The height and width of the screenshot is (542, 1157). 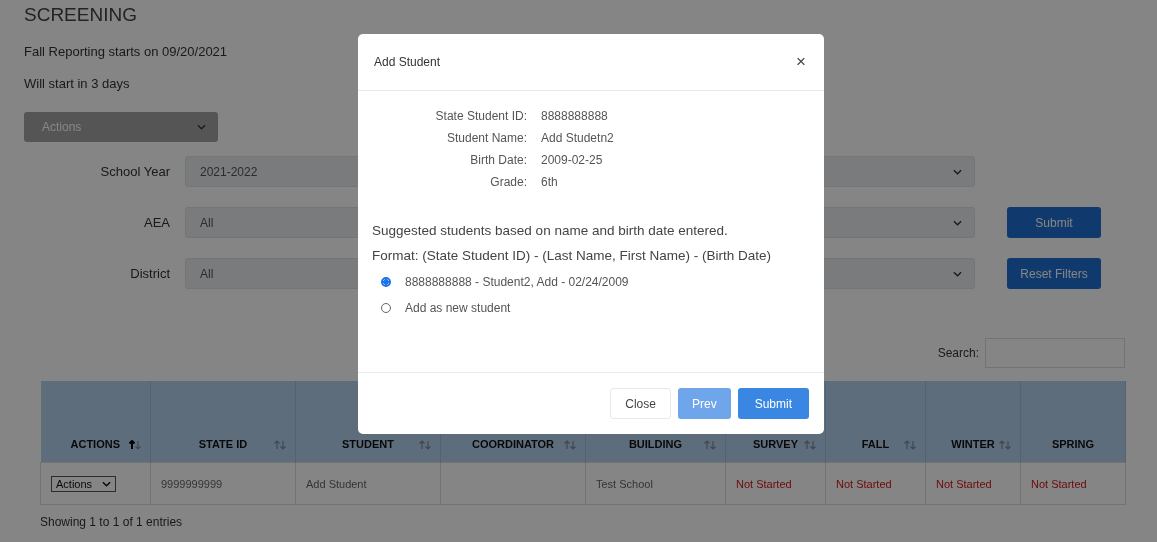 What do you see at coordinates (80, 15) in the screenshot?
I see `page-title: SCREENING` at bounding box center [80, 15].